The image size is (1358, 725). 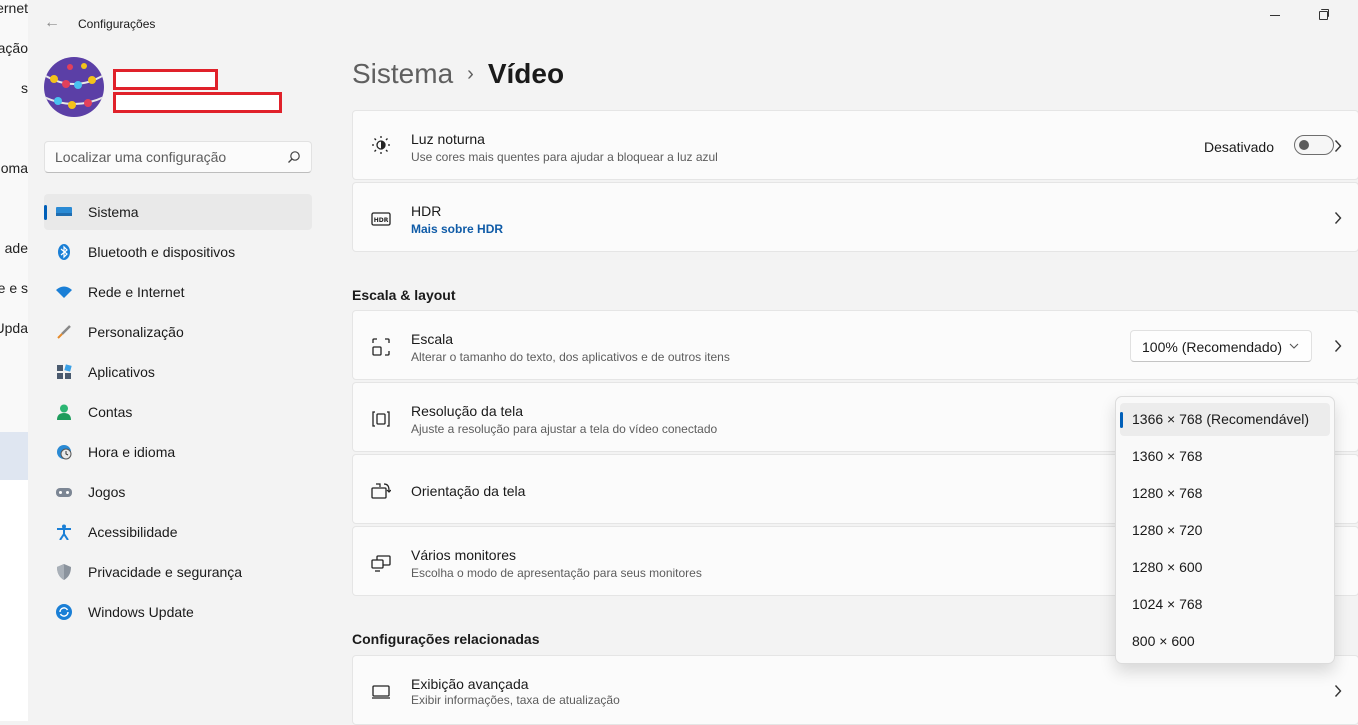 What do you see at coordinates (132, 452) in the screenshot?
I see `sidebar-item-label: Hora e idioma` at bounding box center [132, 452].